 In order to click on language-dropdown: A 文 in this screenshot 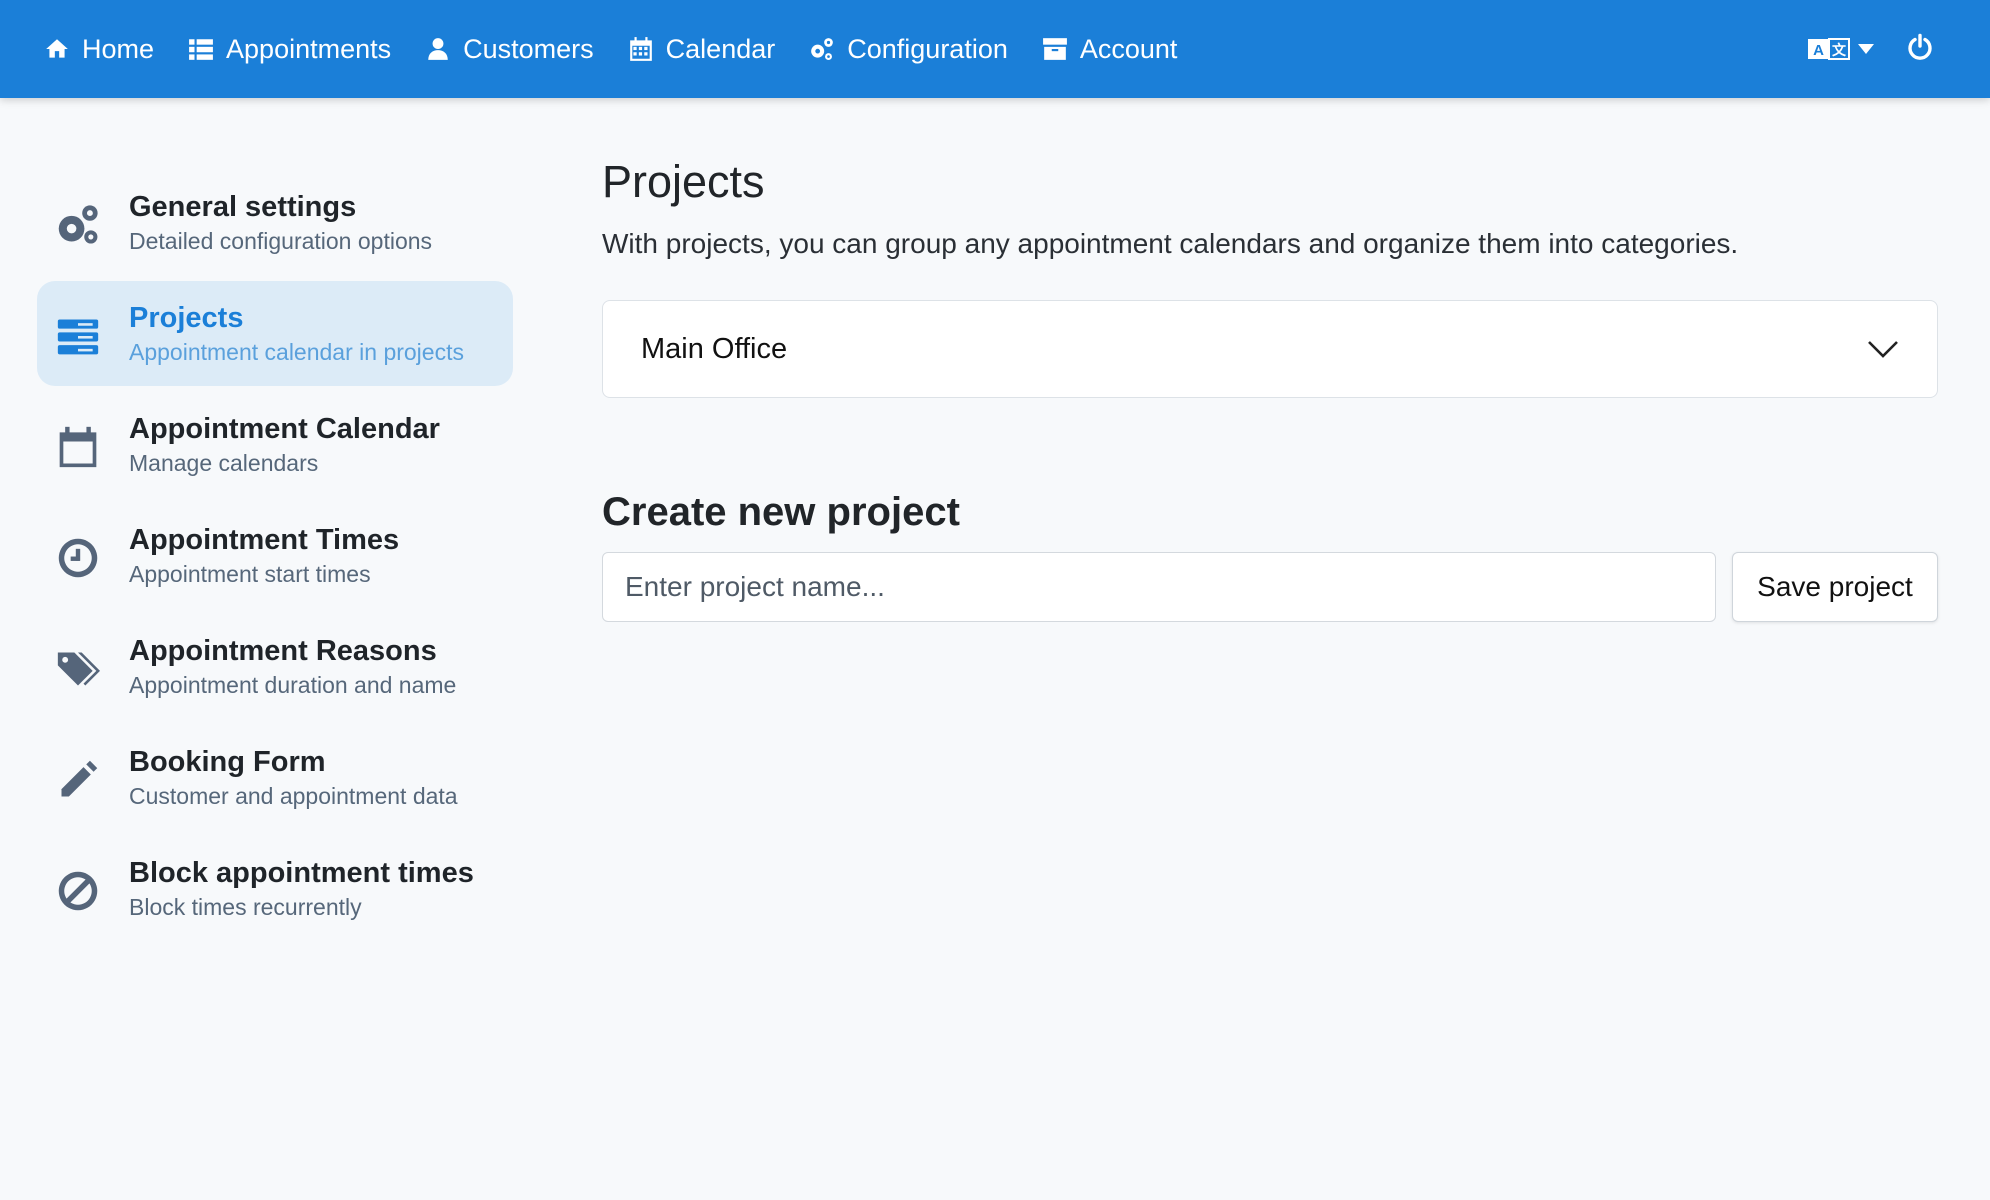, I will do `click(1841, 49)`.